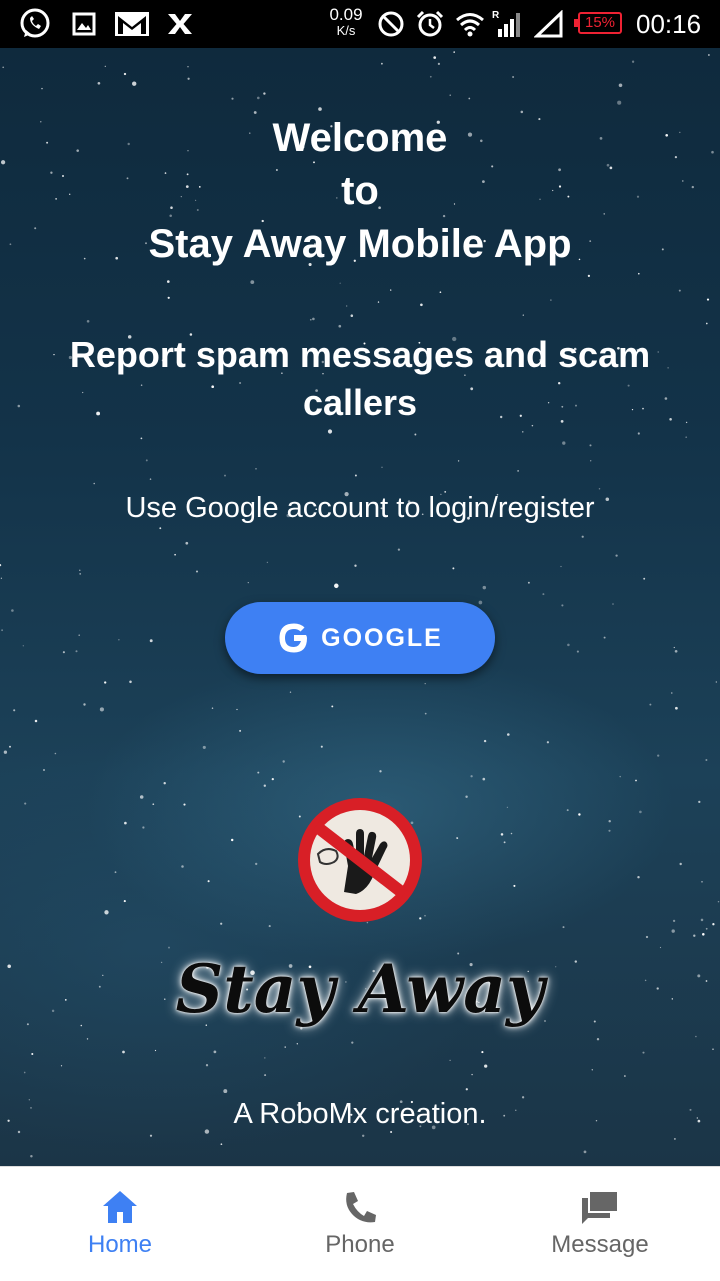 The width and height of the screenshot is (720, 1281). Describe the element at coordinates (360, 1114) in the screenshot. I see `credit-text: A RoboMx creation.` at that location.